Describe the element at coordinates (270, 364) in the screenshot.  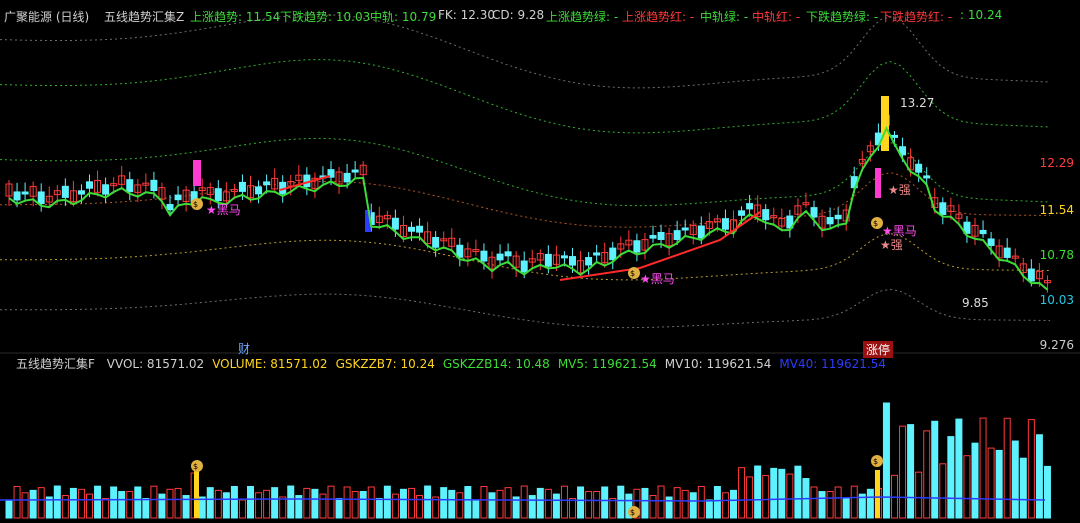
I see `volume-value: VOLUME: 81571.02` at that location.